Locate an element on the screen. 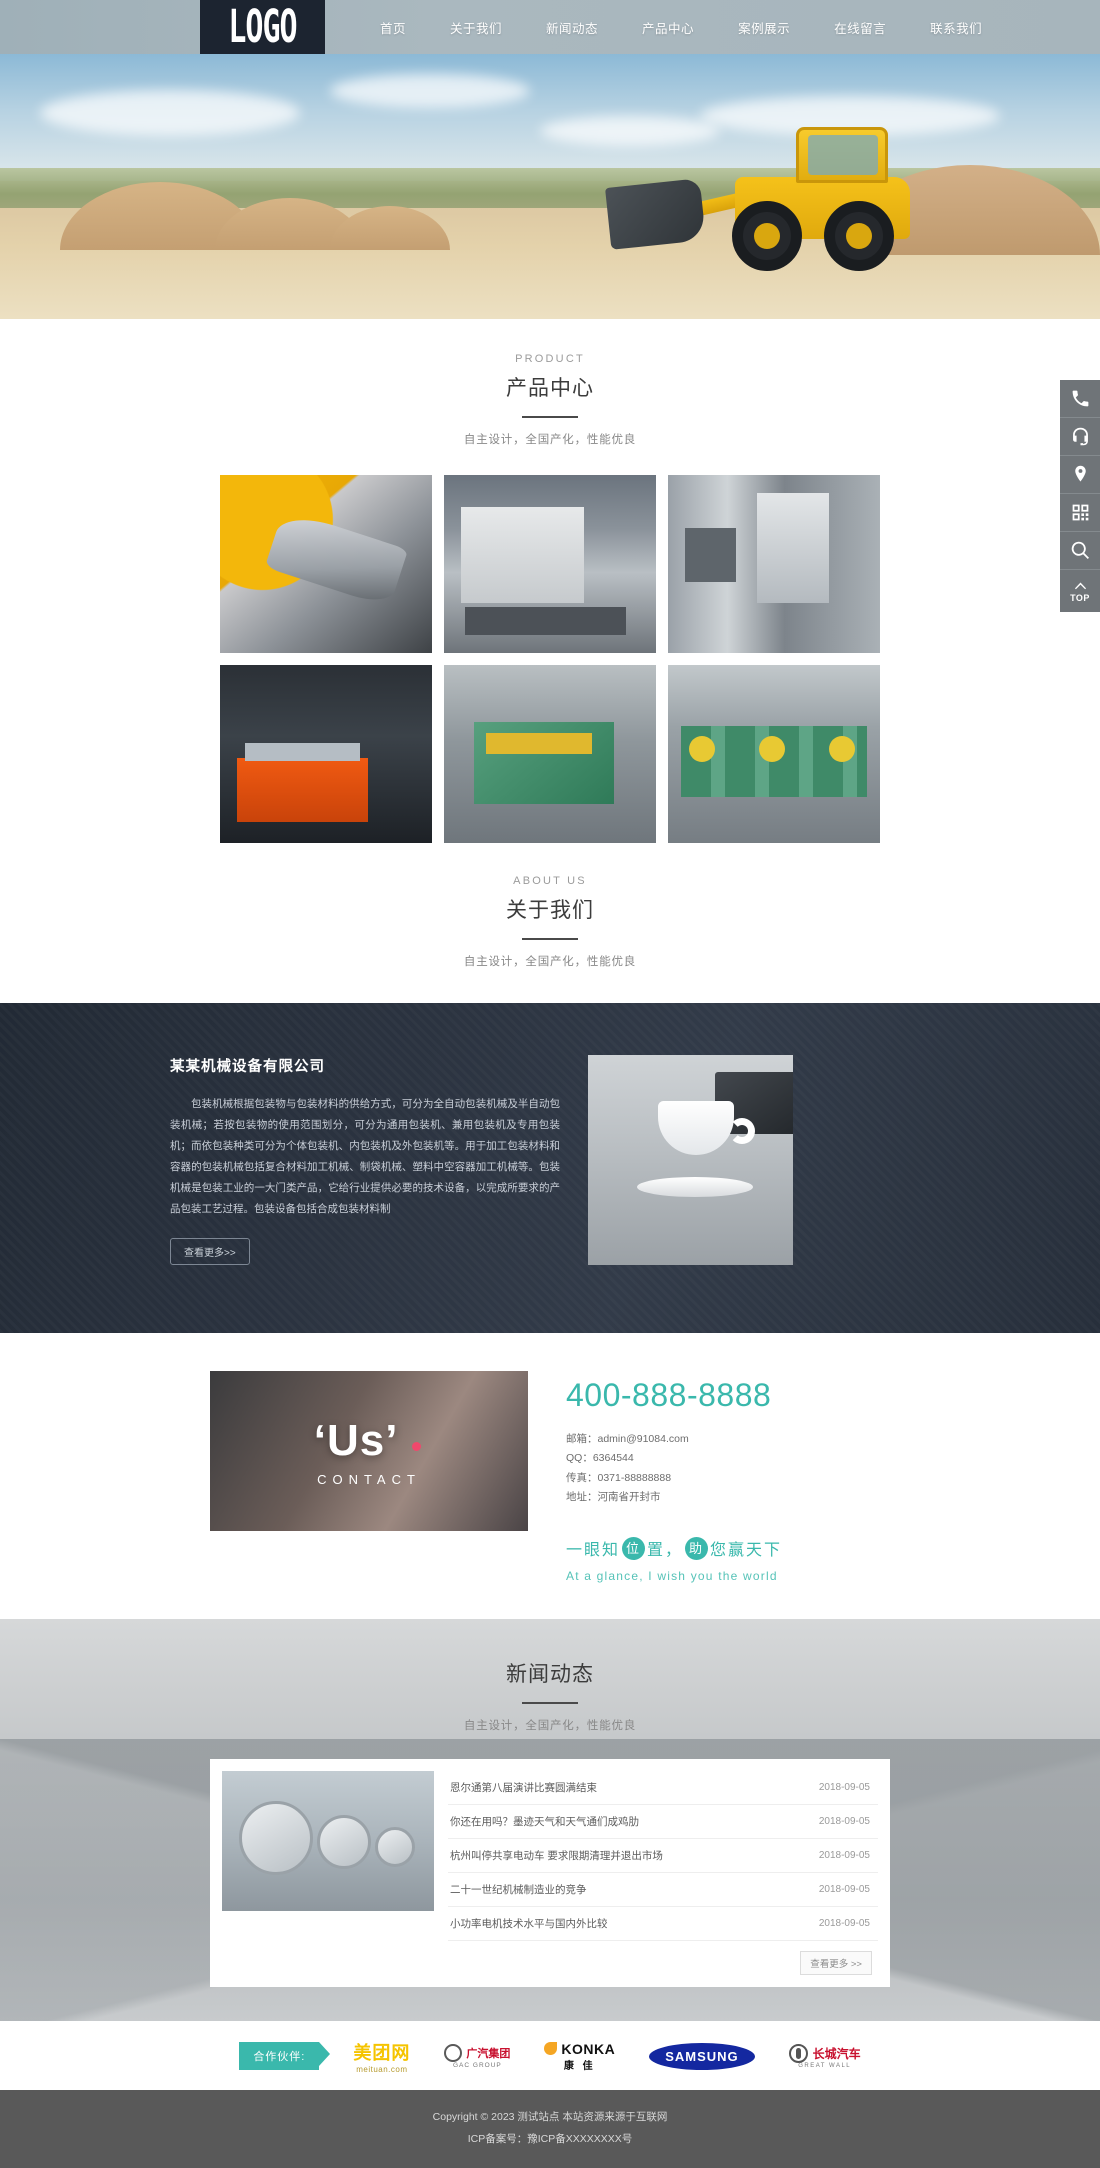 This screenshot has width=1100, height=2168. greatwall-emblem-icon is located at coordinates (798, 2053).